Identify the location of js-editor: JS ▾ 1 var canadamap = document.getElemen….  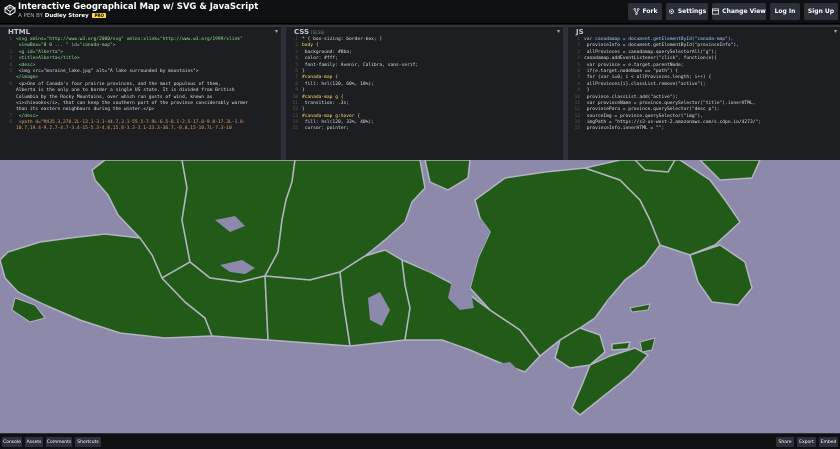
(704, 92).